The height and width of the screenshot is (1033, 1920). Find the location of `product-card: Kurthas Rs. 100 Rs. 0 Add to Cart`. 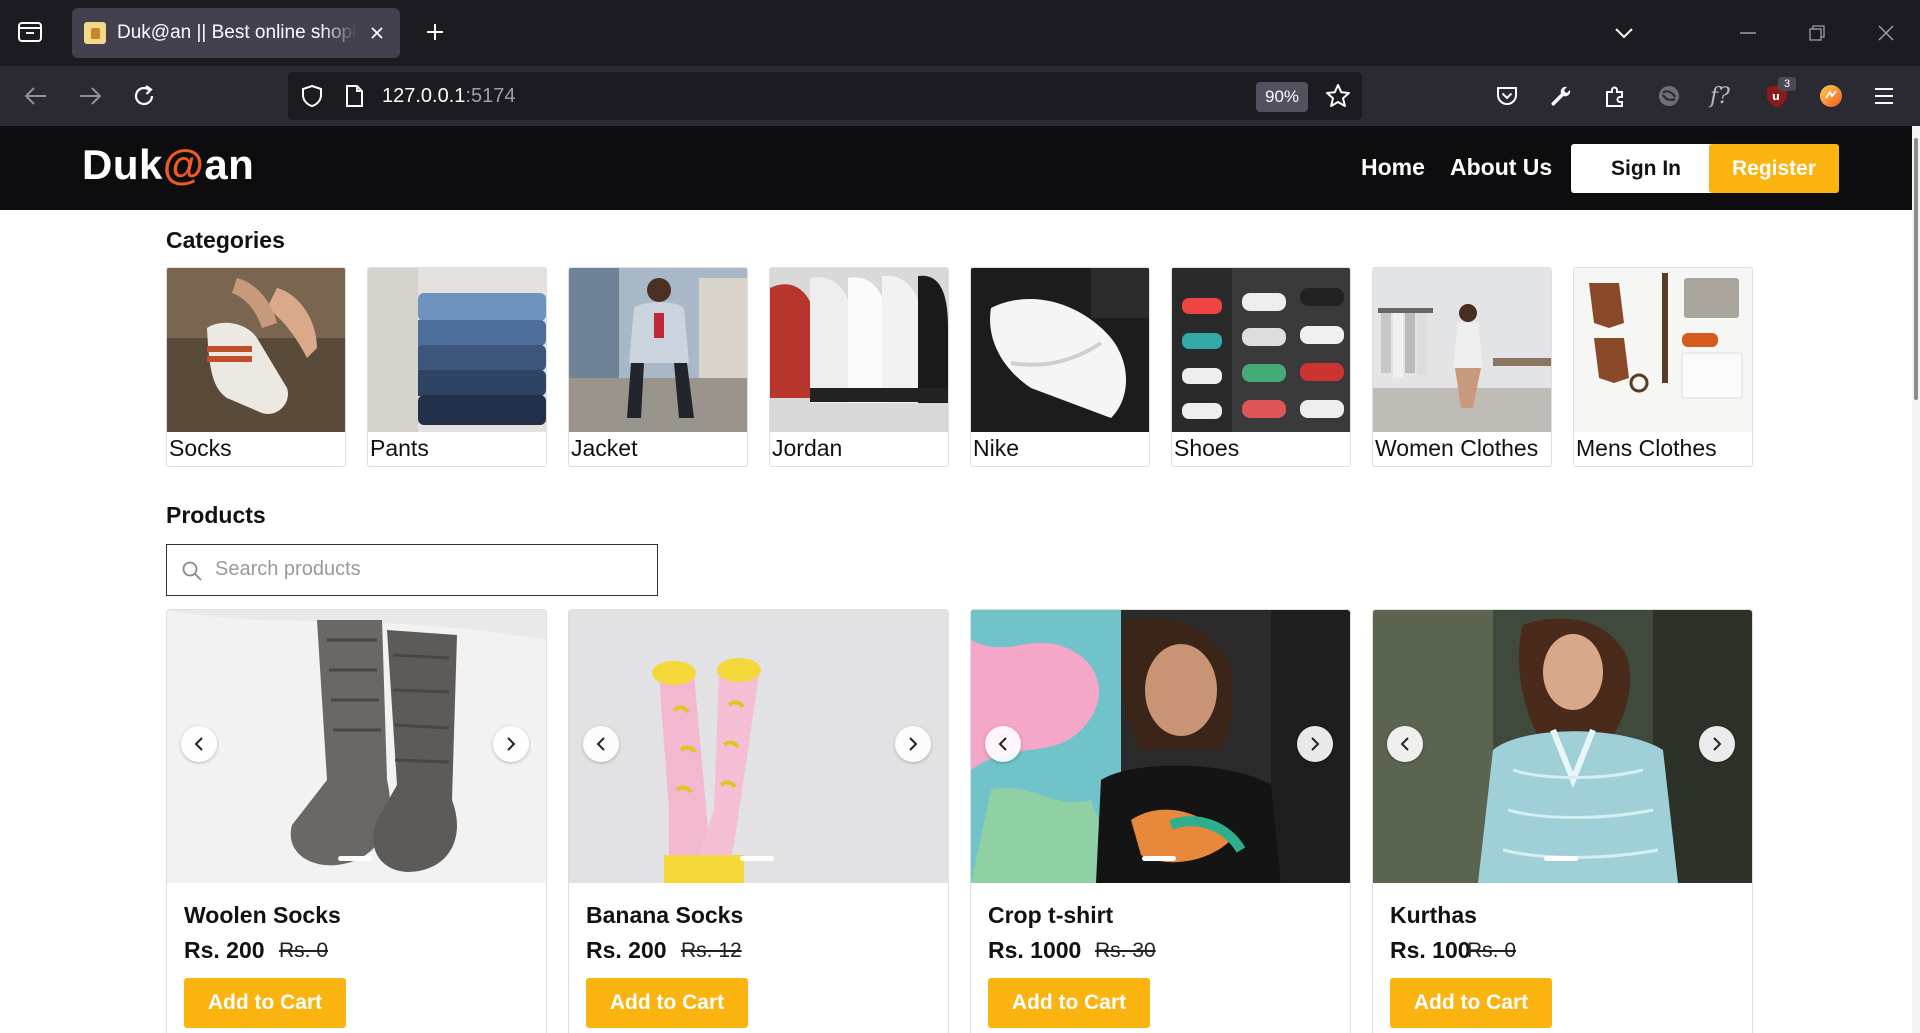

product-card: Kurthas Rs. 100 Rs. 0 Add to Cart is located at coordinates (1562, 821).